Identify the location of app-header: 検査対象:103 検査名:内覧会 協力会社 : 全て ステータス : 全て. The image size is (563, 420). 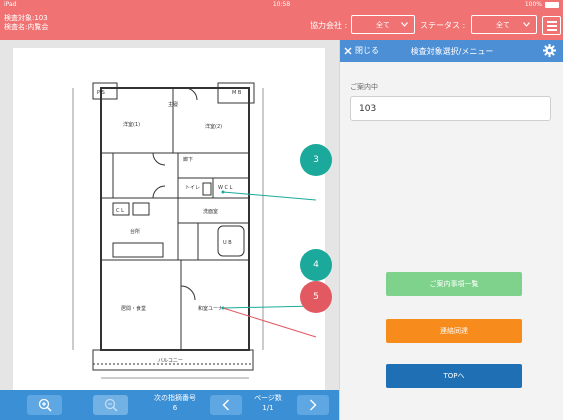
(281, 25).